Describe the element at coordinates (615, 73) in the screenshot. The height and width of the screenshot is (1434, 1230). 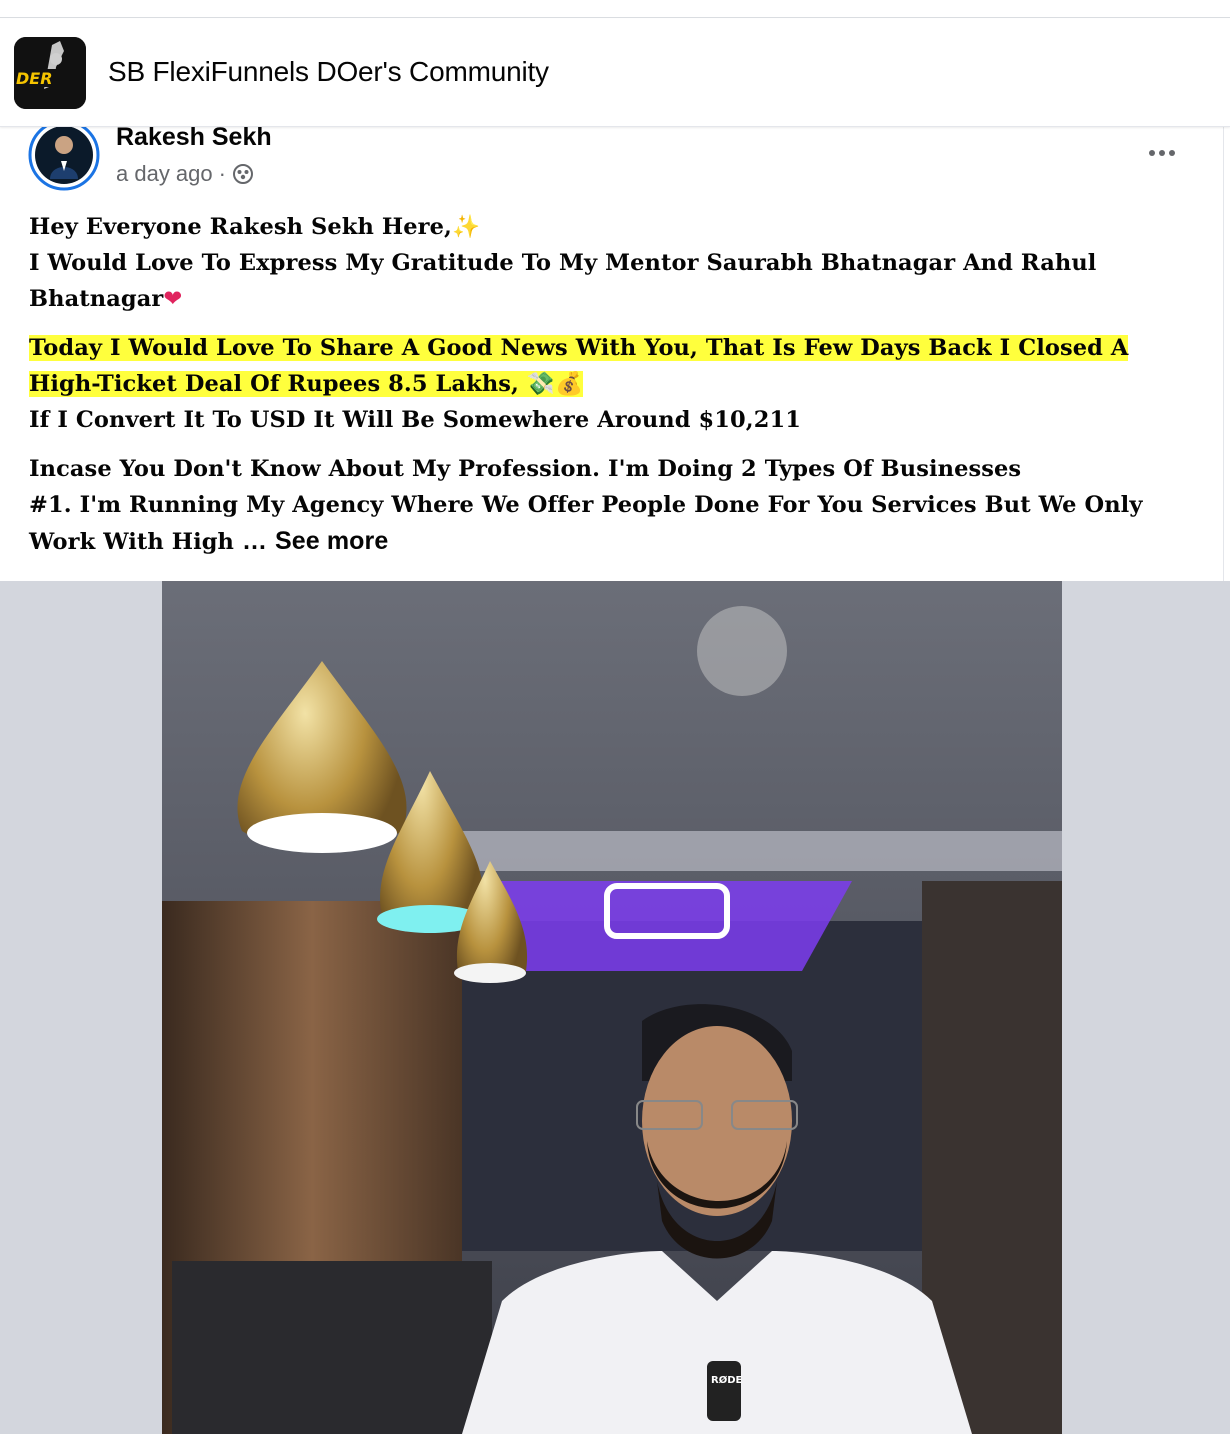
I see `group-header: DER SB FlexiFunnels DOer's Community` at that location.